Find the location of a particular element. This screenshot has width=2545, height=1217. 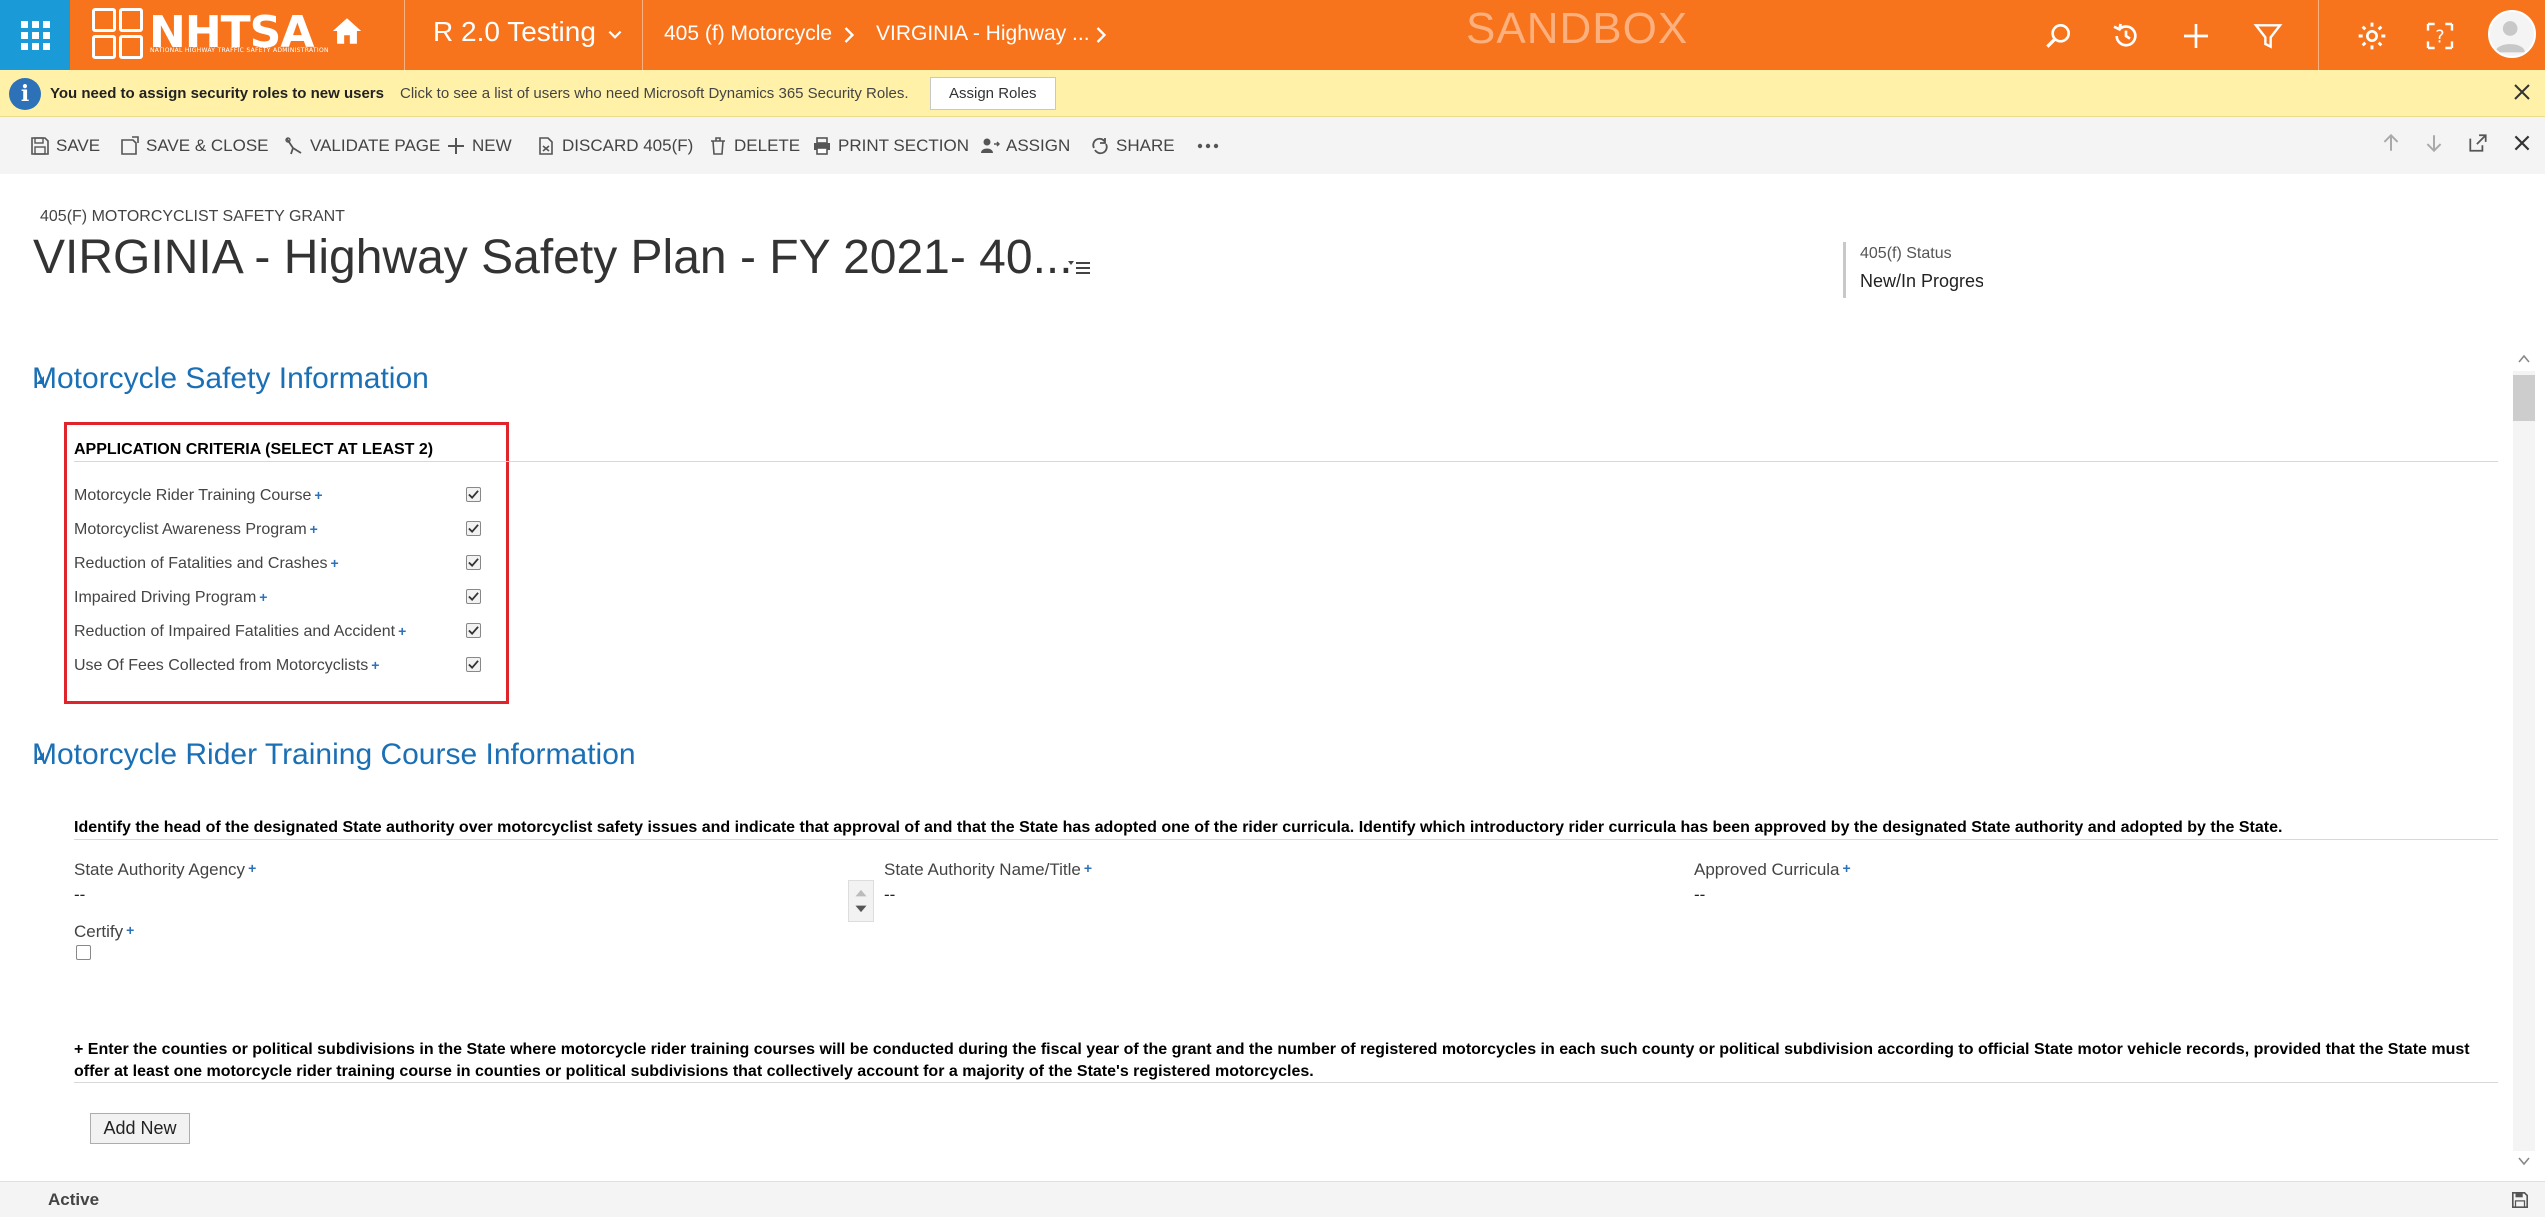

share-button: SHARE is located at coordinates (1132, 146).